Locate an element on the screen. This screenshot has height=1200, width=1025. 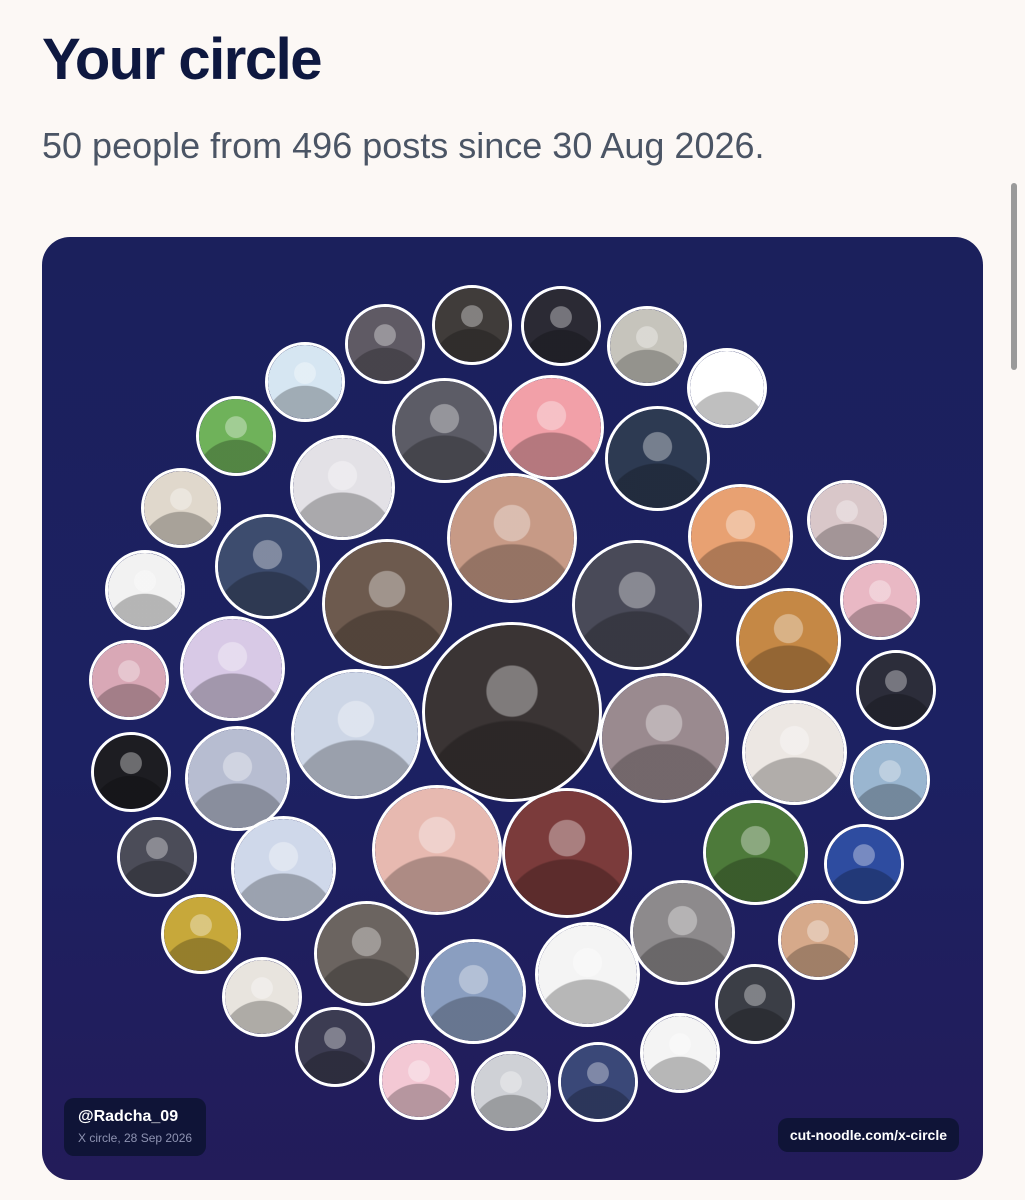
site-link: cut-noodle.com/x-circle is located at coordinates (868, 1135).